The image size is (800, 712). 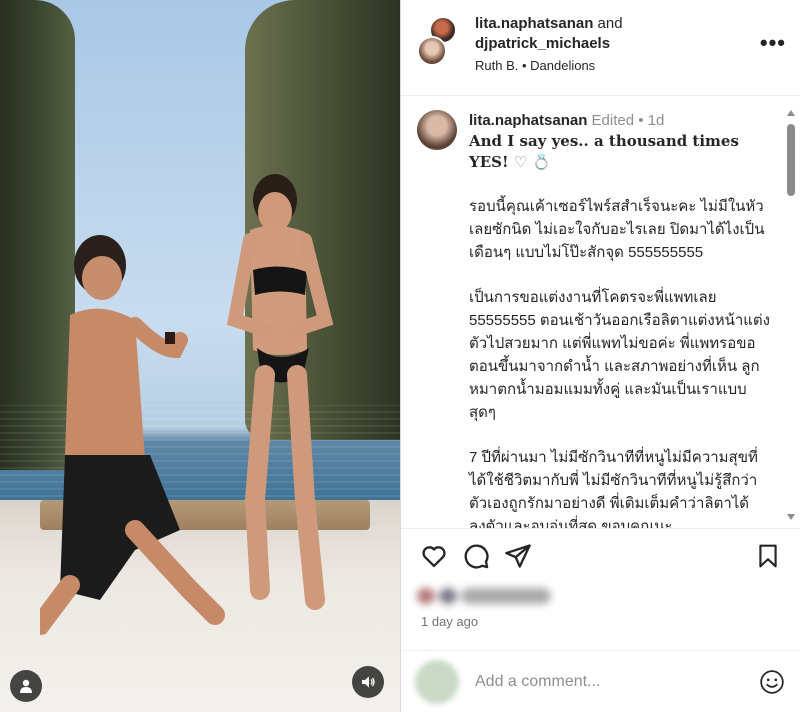 I want to click on save-button, so click(x=768, y=556).